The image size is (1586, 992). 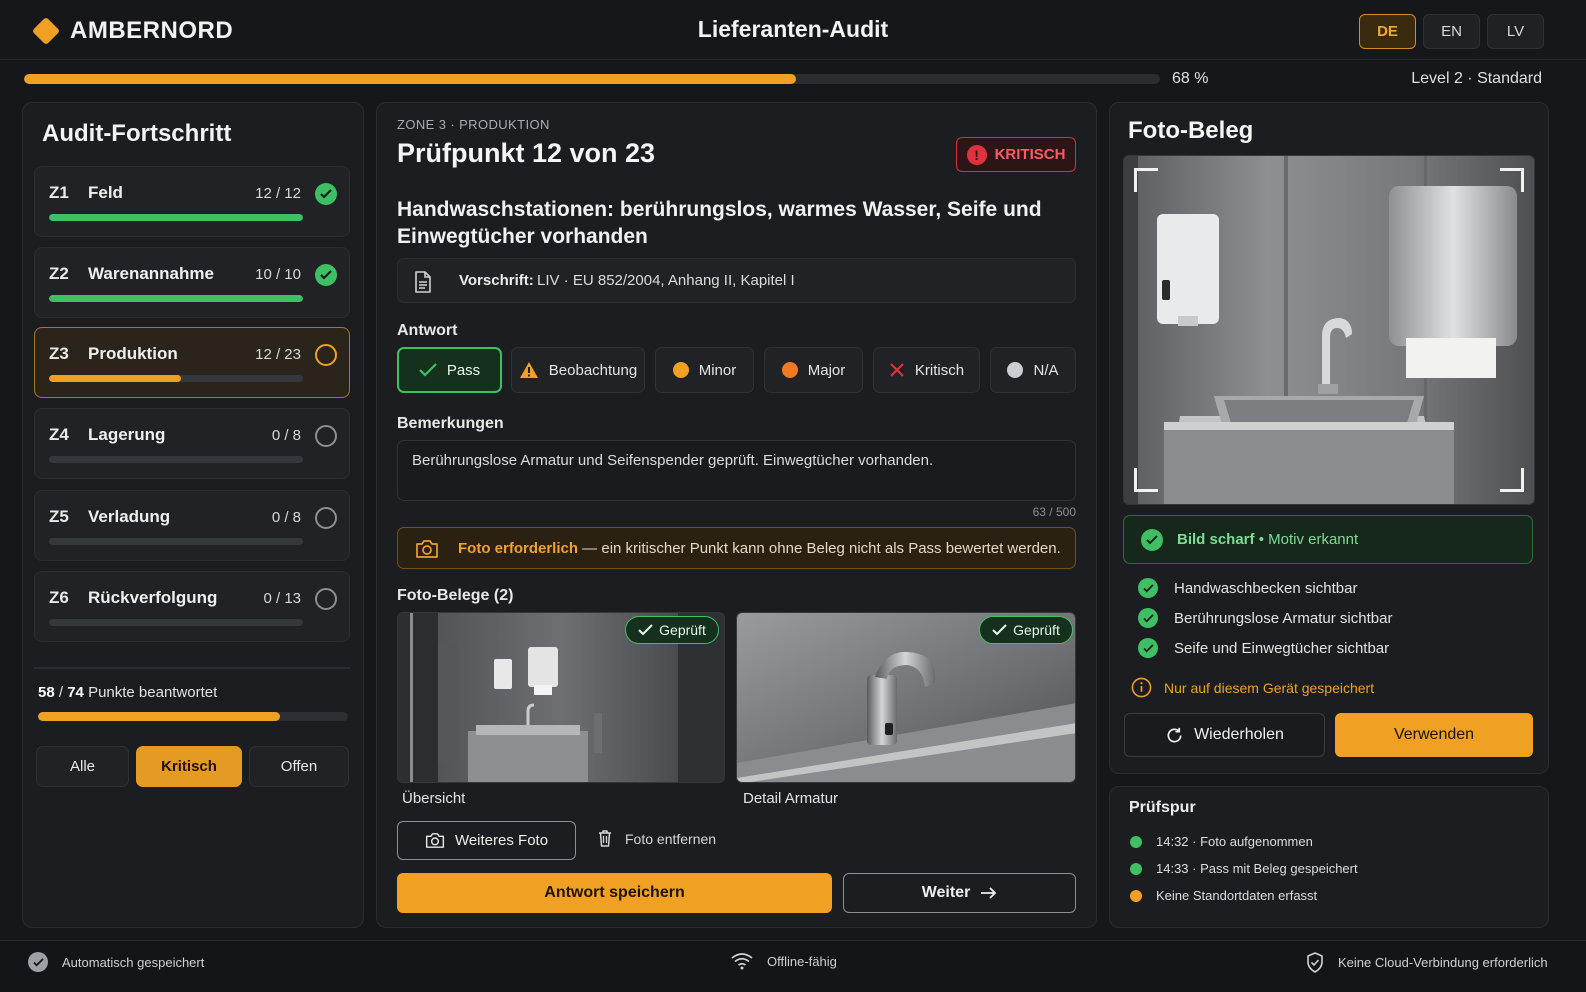 What do you see at coordinates (1054, 512) in the screenshot?
I see `remarks-char-count: 63 / 500` at bounding box center [1054, 512].